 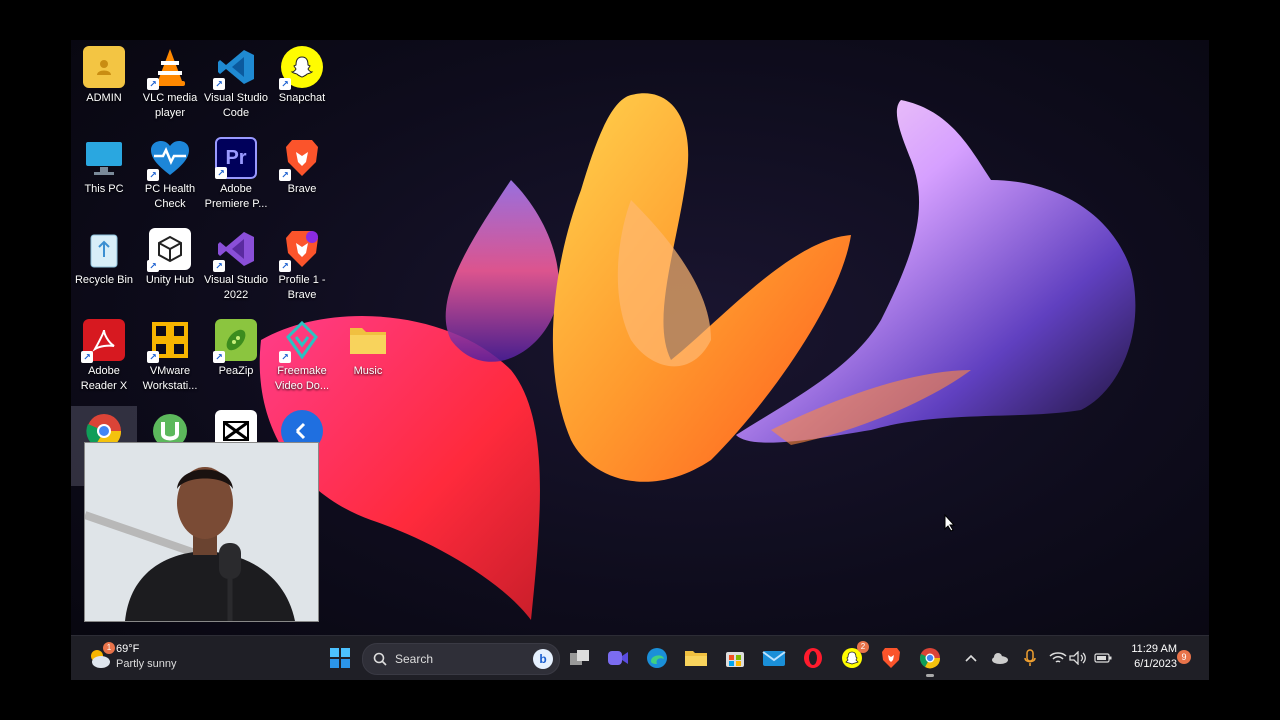 What do you see at coordinates (302, 189) in the screenshot?
I see `desktop-icon-label: Brave` at bounding box center [302, 189].